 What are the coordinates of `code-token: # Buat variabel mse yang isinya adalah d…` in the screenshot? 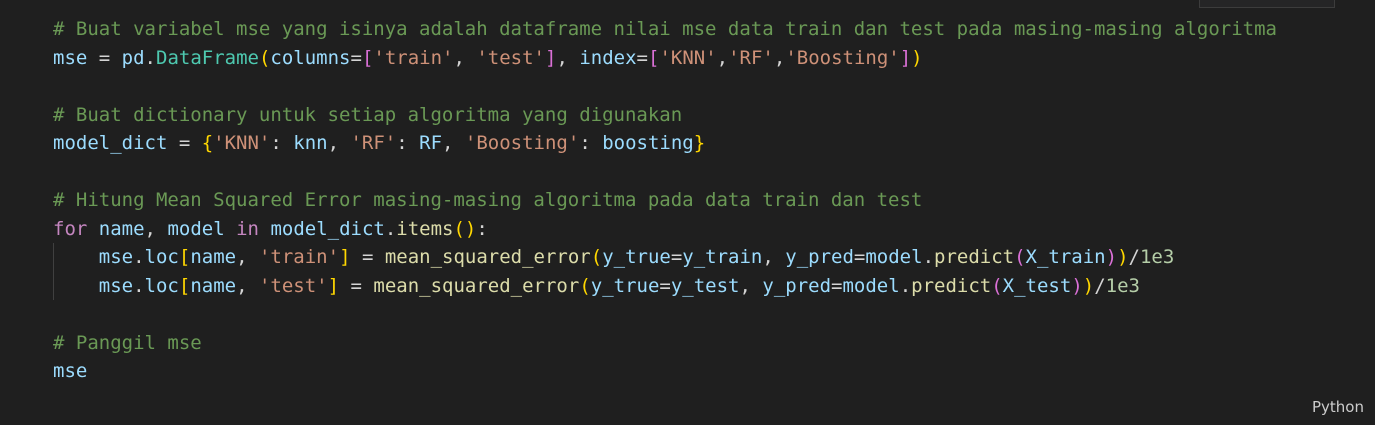 It's located at (665, 29).